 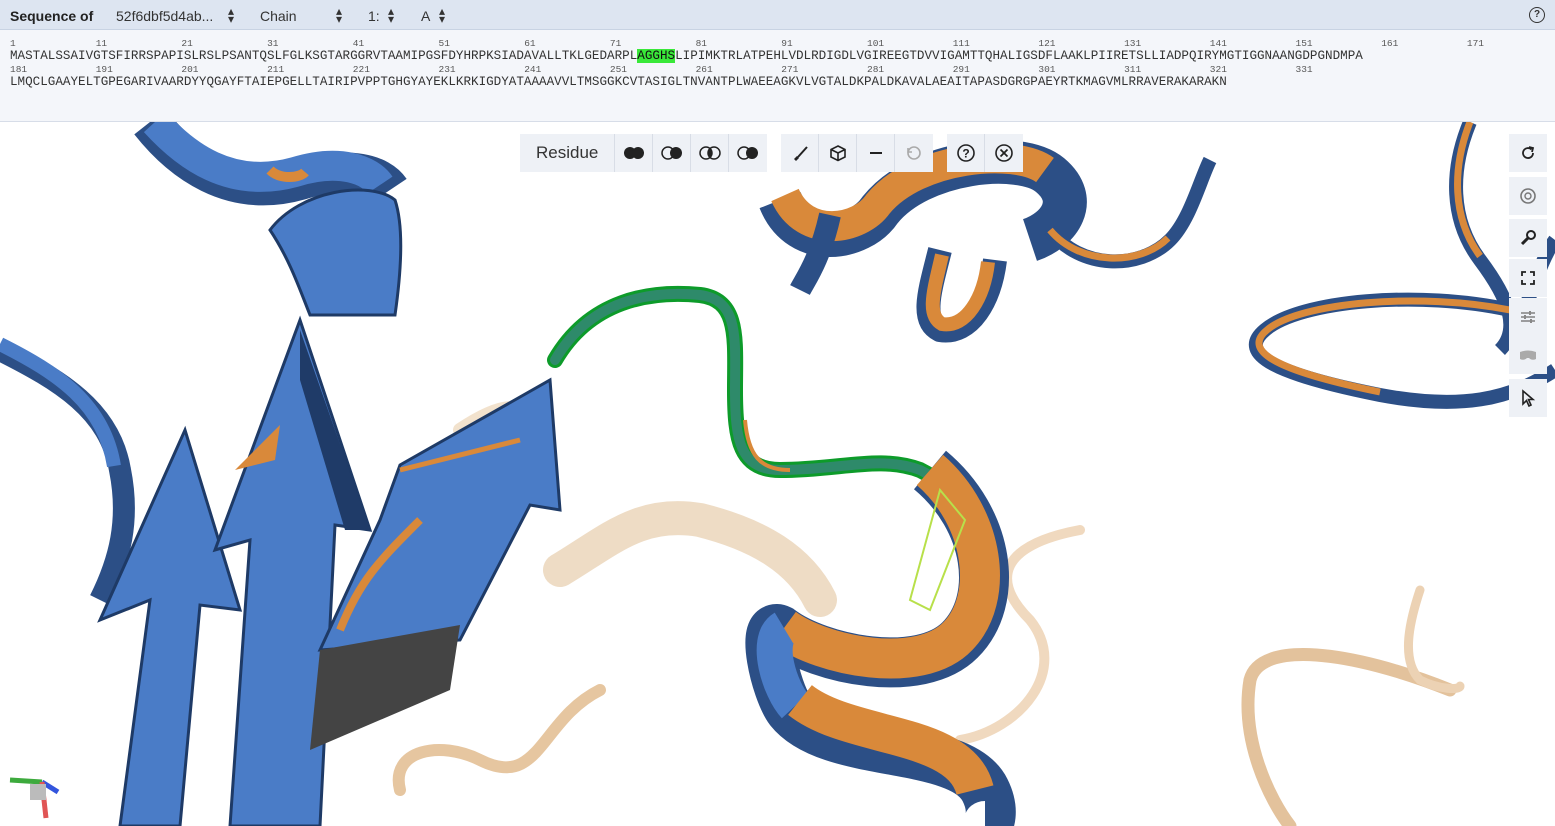 What do you see at coordinates (787, 43) in the screenshot?
I see `residue-number: 91` at bounding box center [787, 43].